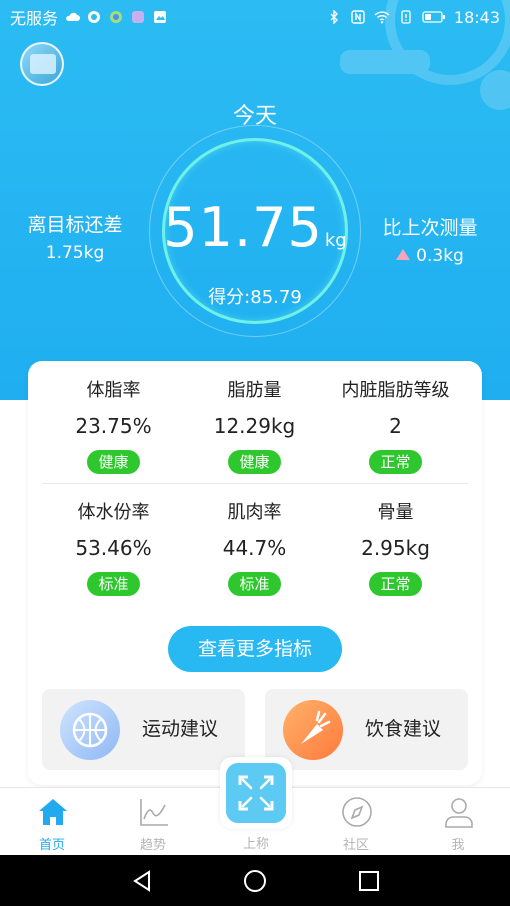  I want to click on scale-icon, so click(256, 793).